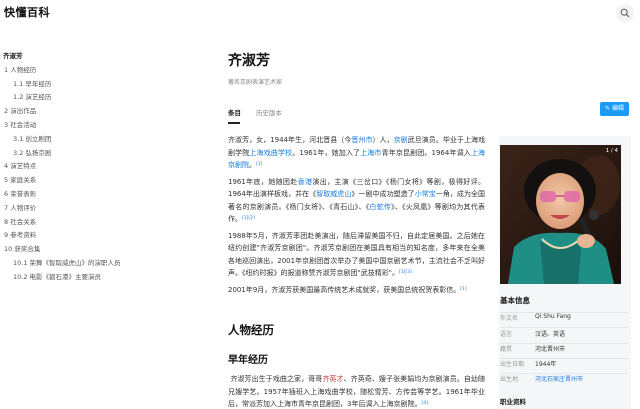  Describe the element at coordinates (370, 153) in the screenshot. I see `link-shanghai: 上海市` at that location.